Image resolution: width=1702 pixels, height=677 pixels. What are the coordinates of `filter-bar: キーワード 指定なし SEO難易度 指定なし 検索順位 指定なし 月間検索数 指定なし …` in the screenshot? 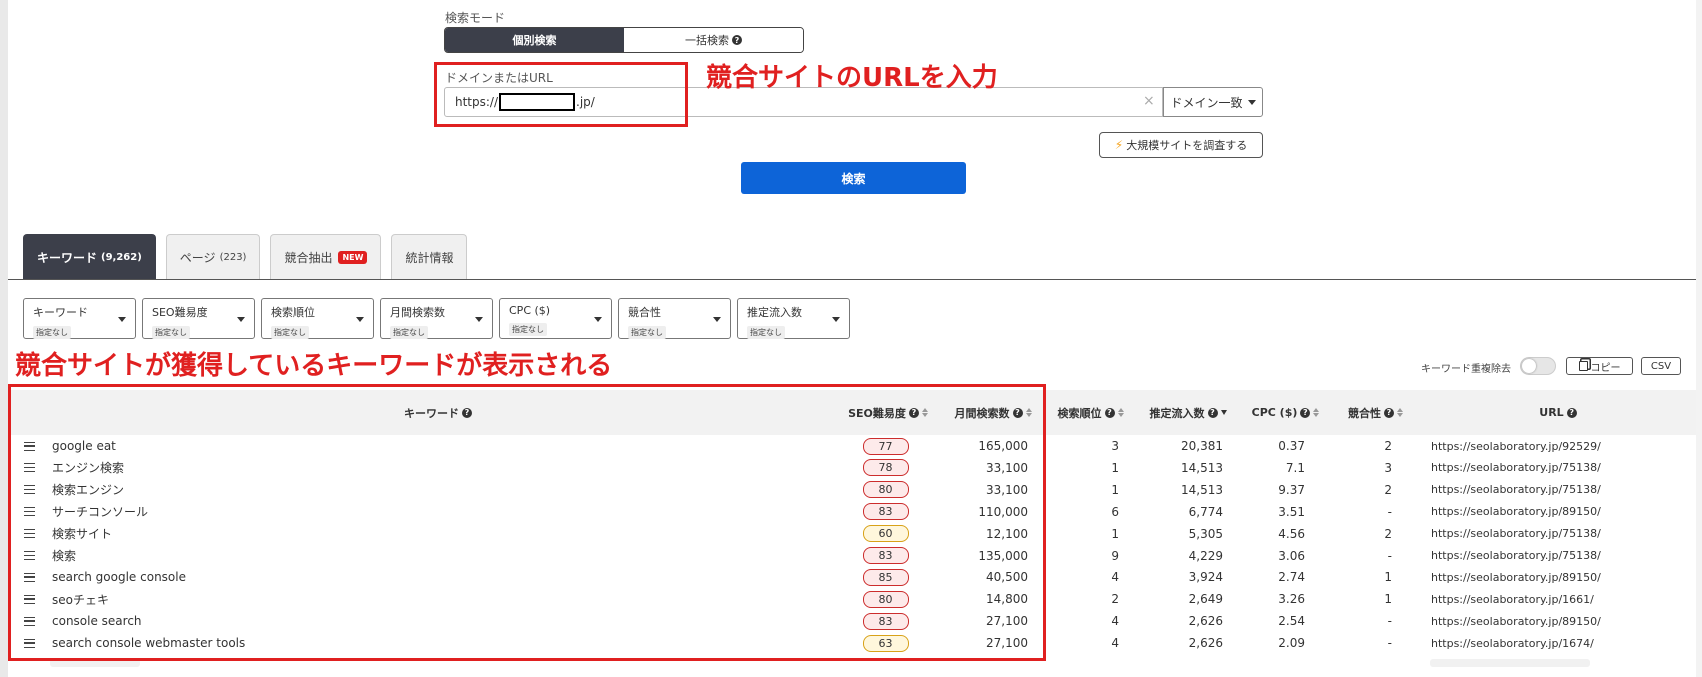 It's located at (436, 318).